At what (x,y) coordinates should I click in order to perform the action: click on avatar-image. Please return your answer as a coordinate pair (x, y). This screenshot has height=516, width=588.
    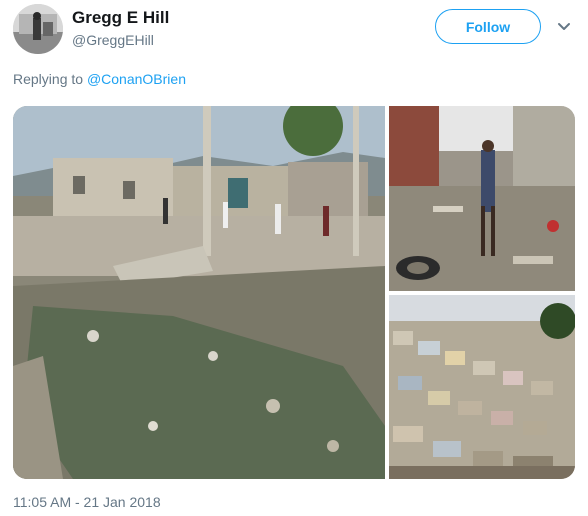
    Looking at the image, I should click on (38, 29).